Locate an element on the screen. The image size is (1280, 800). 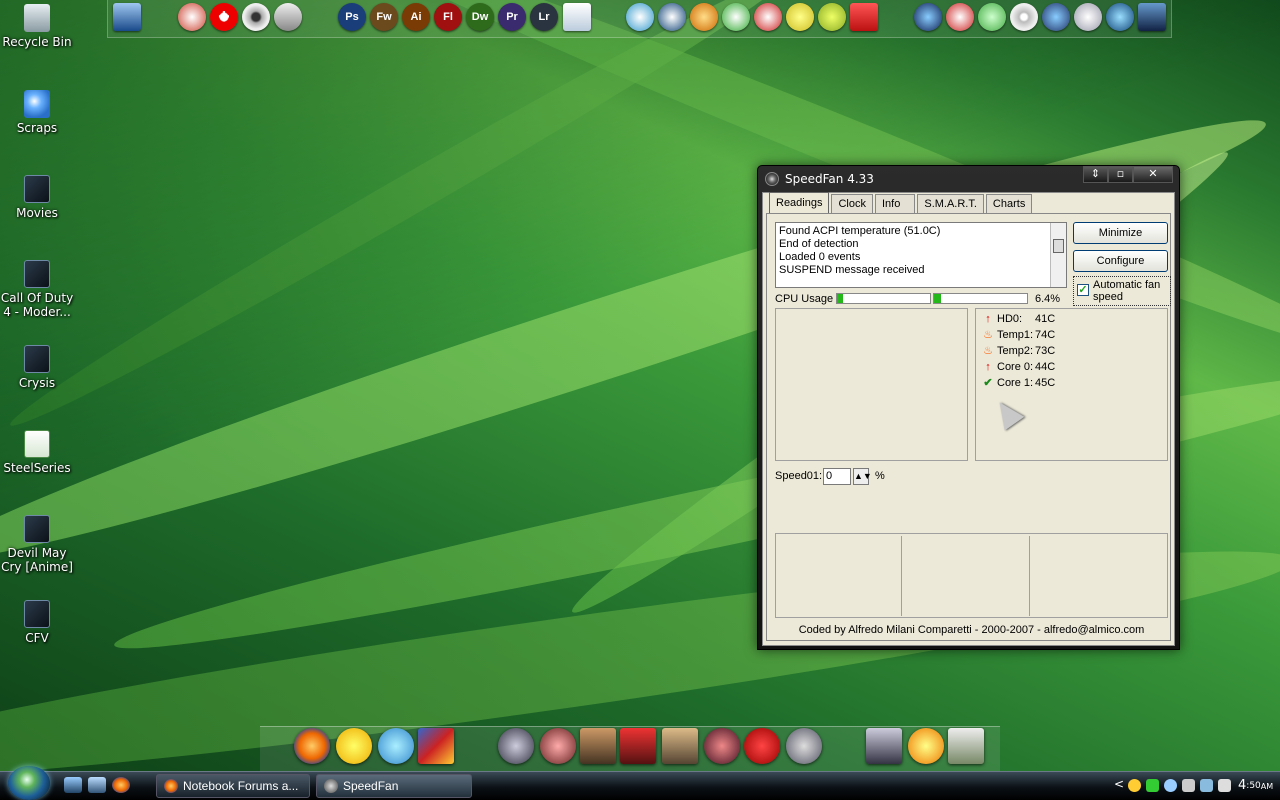
video-icon is located at coordinates (768, 17).